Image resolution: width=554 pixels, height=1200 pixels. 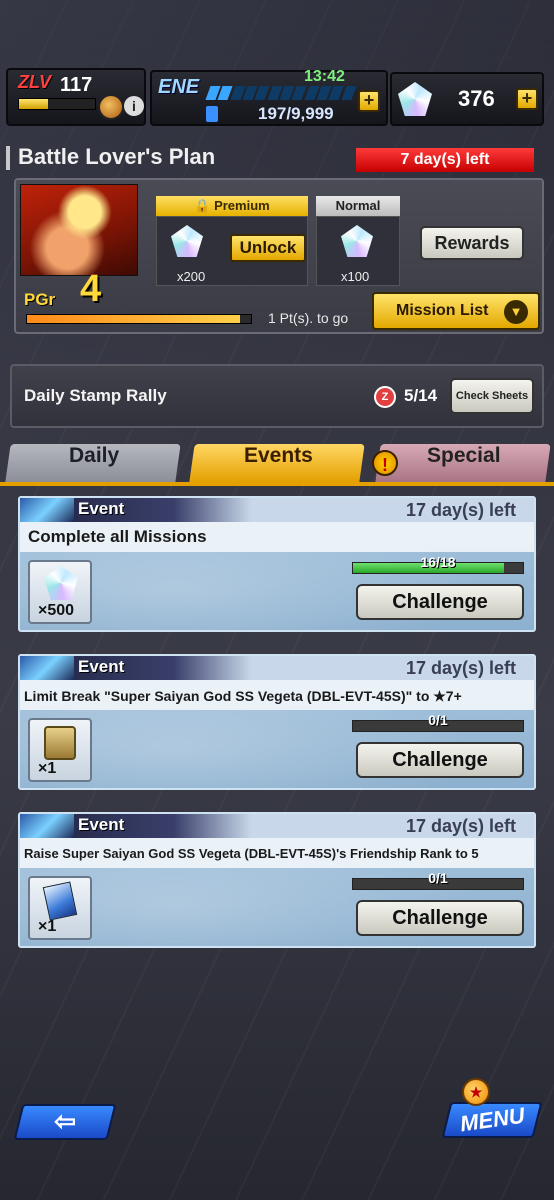 What do you see at coordinates (79, 230) in the screenshot?
I see `character-portrait` at bounding box center [79, 230].